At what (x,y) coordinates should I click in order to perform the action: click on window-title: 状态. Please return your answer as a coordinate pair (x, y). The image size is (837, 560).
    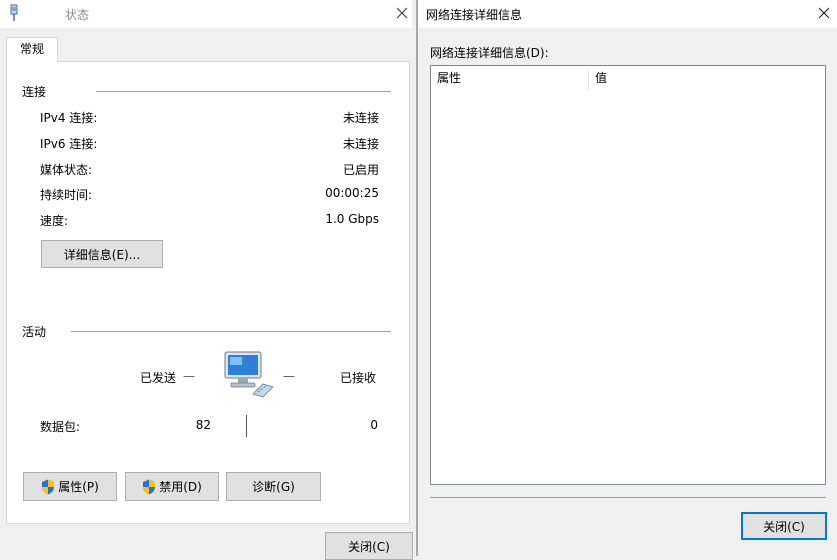
    Looking at the image, I should click on (77, 15).